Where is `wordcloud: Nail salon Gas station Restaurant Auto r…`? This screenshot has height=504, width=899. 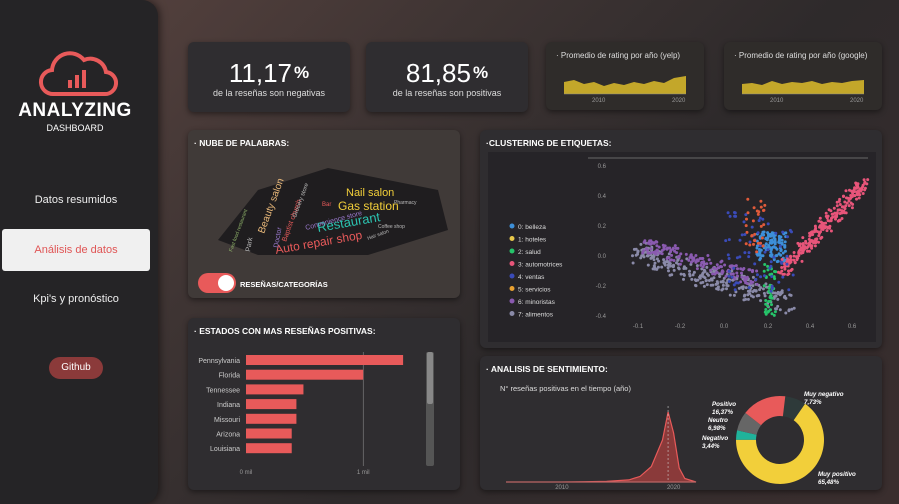
wordcloud: Nail salon Gas station Restaurant Auto r… is located at coordinates (333, 212).